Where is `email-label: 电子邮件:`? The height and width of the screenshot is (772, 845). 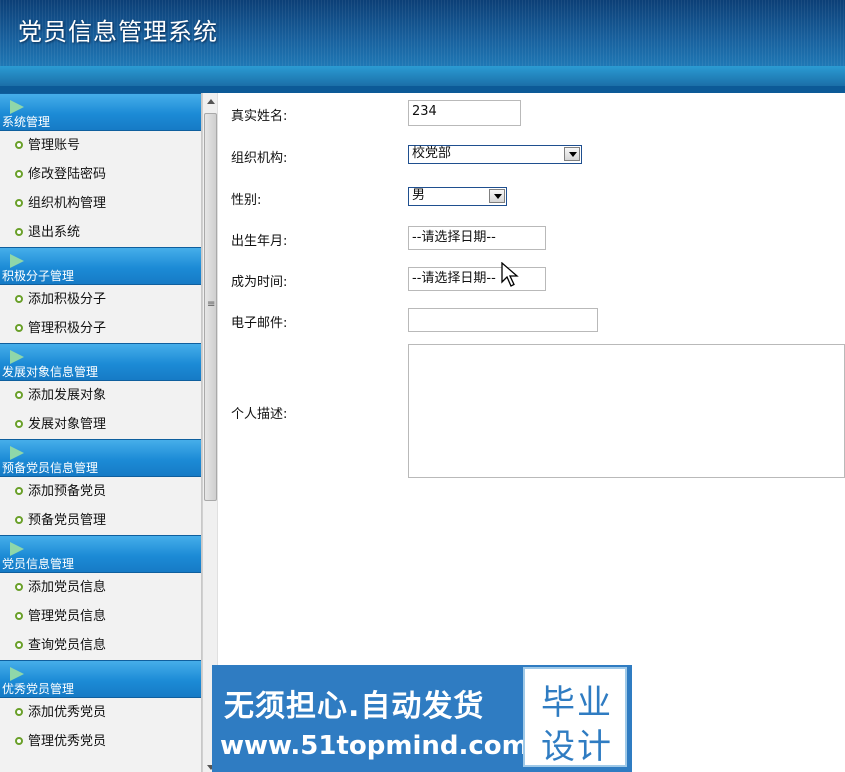 email-label: 电子邮件: is located at coordinates (259, 323).